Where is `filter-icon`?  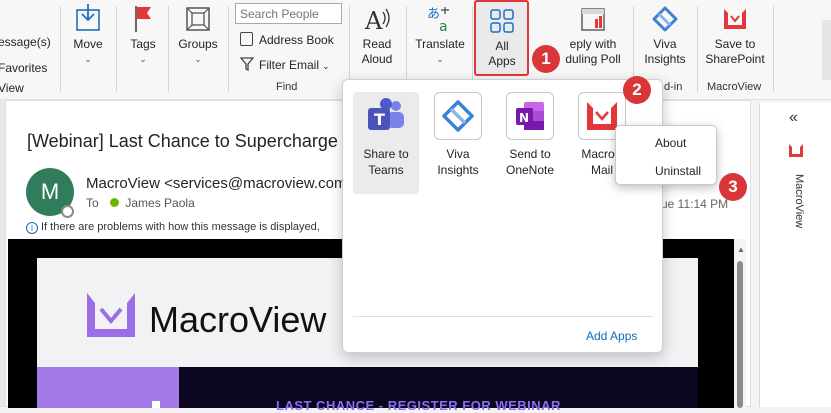 filter-icon is located at coordinates (247, 64).